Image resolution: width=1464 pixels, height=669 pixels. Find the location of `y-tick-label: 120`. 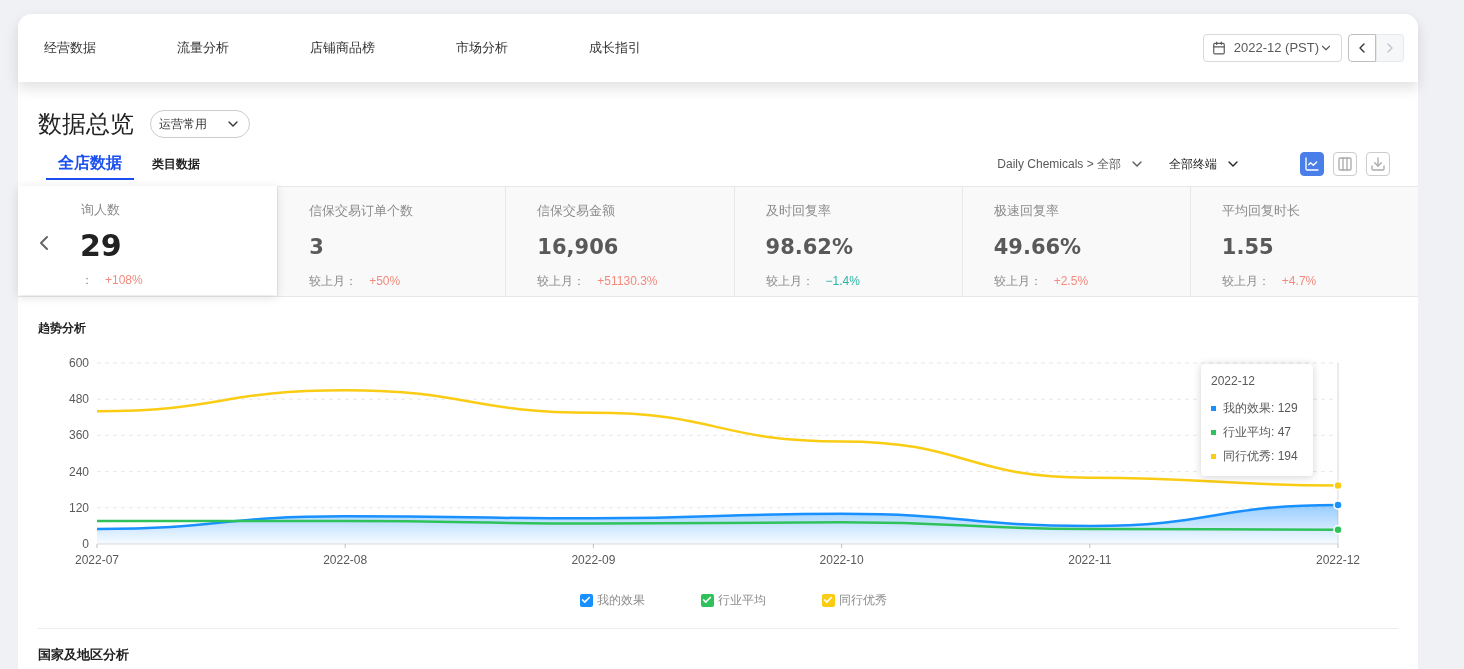

y-tick-label: 120 is located at coordinates (78, 507).